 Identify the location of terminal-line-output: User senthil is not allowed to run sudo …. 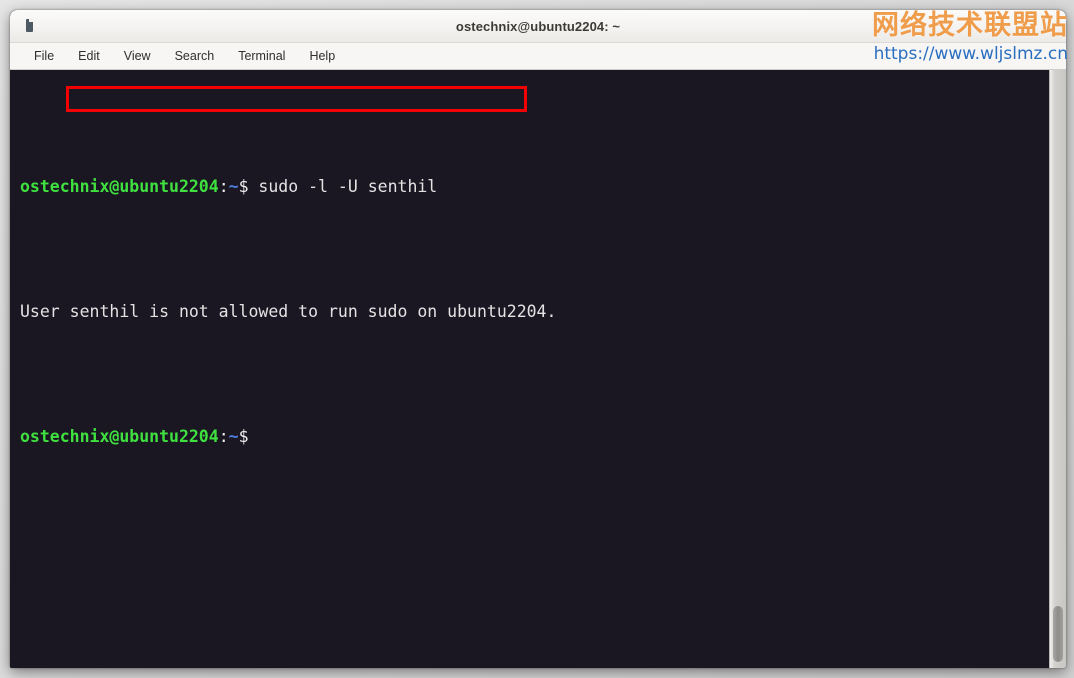
(534, 311).